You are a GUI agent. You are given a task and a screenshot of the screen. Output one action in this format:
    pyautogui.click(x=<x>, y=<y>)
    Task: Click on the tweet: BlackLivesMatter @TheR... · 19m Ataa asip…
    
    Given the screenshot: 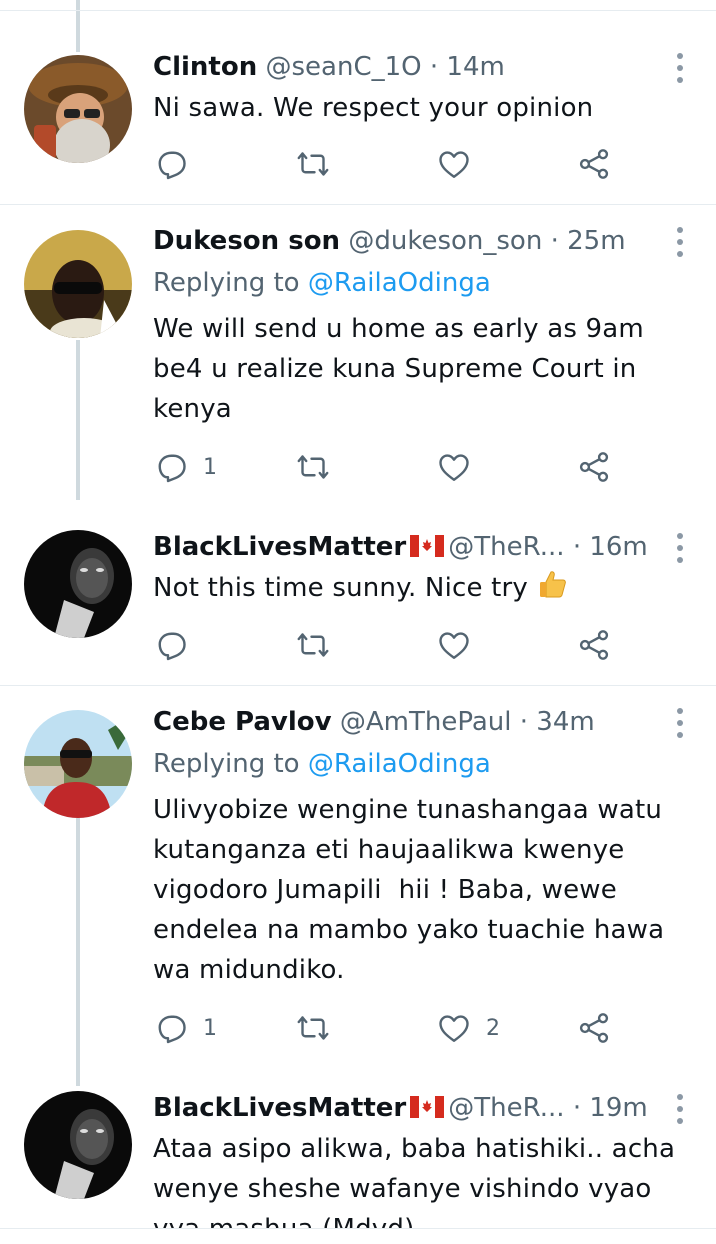 What is the action you would take?
    pyautogui.click(x=358, y=1147)
    